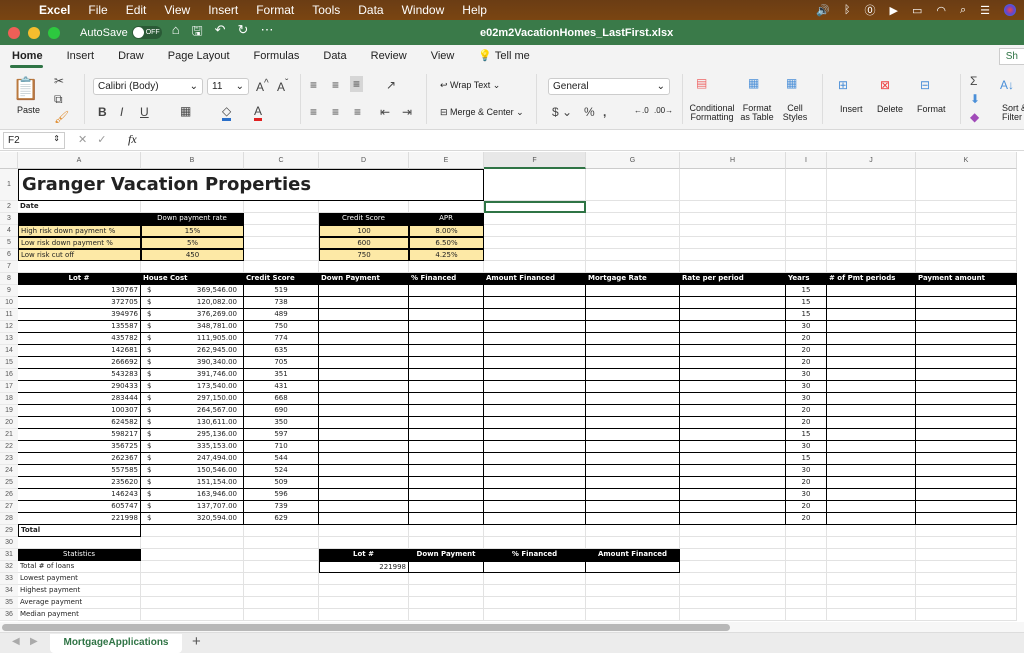 This screenshot has width=1024, height=653. What do you see at coordinates (79, 531) in the screenshot?
I see `total-label: Total` at bounding box center [79, 531].